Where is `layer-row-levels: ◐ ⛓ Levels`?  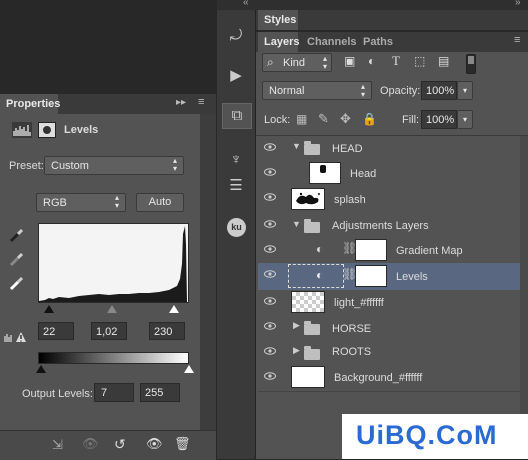 layer-row-levels: ◐ ⛓ Levels is located at coordinates (389, 277).